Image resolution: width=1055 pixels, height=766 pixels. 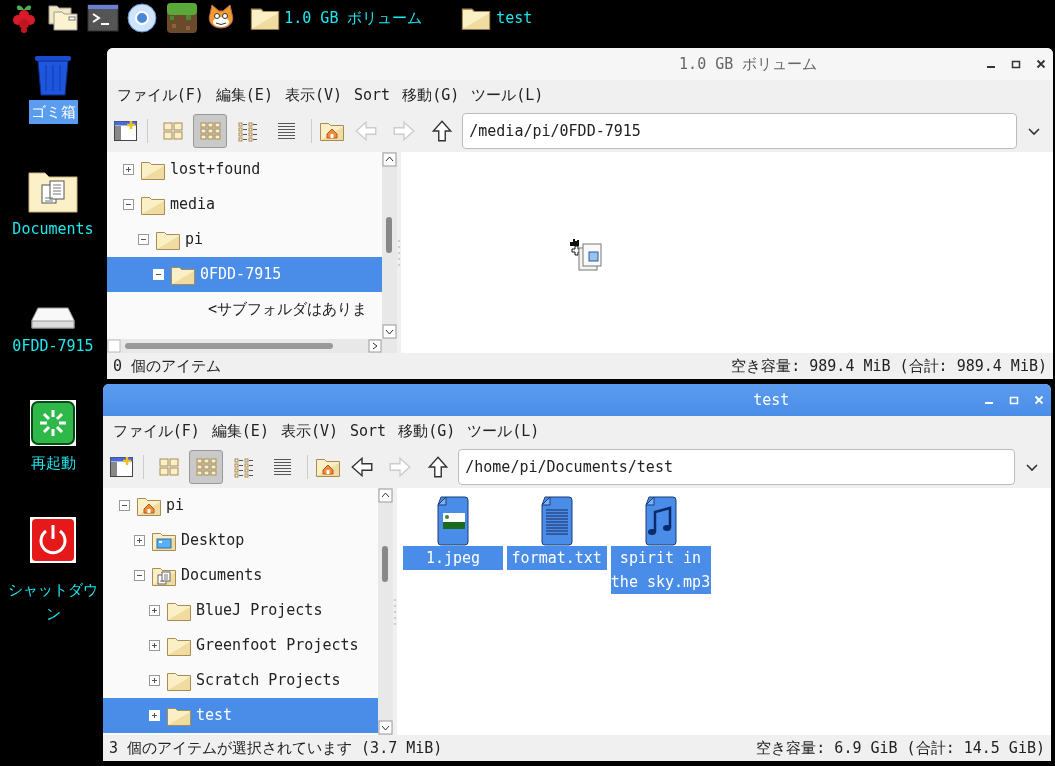 I want to click on free-space-text: 空き容量: 6.9 GiB (合計: 14.5 GiB), so click(x=900, y=748).